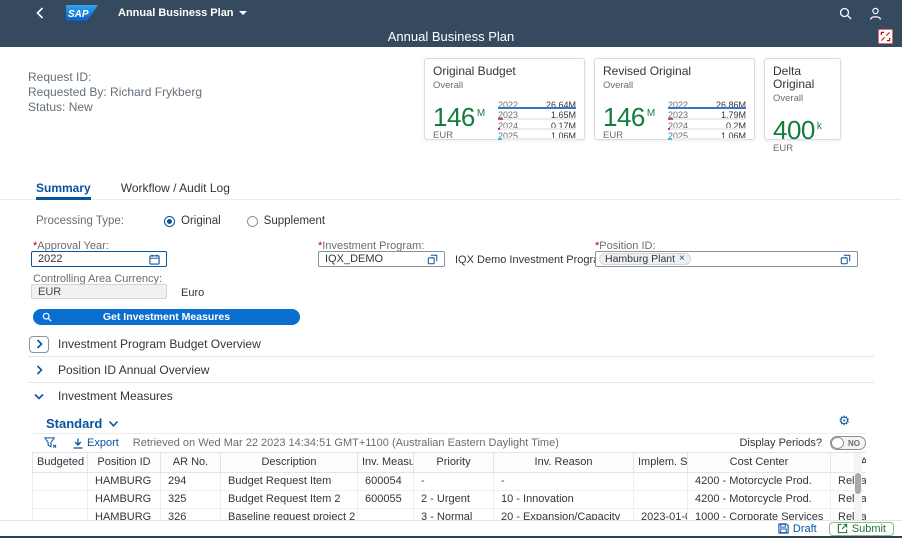 The height and width of the screenshot is (538, 902). I want to click on draft-button: Draft, so click(797, 529).